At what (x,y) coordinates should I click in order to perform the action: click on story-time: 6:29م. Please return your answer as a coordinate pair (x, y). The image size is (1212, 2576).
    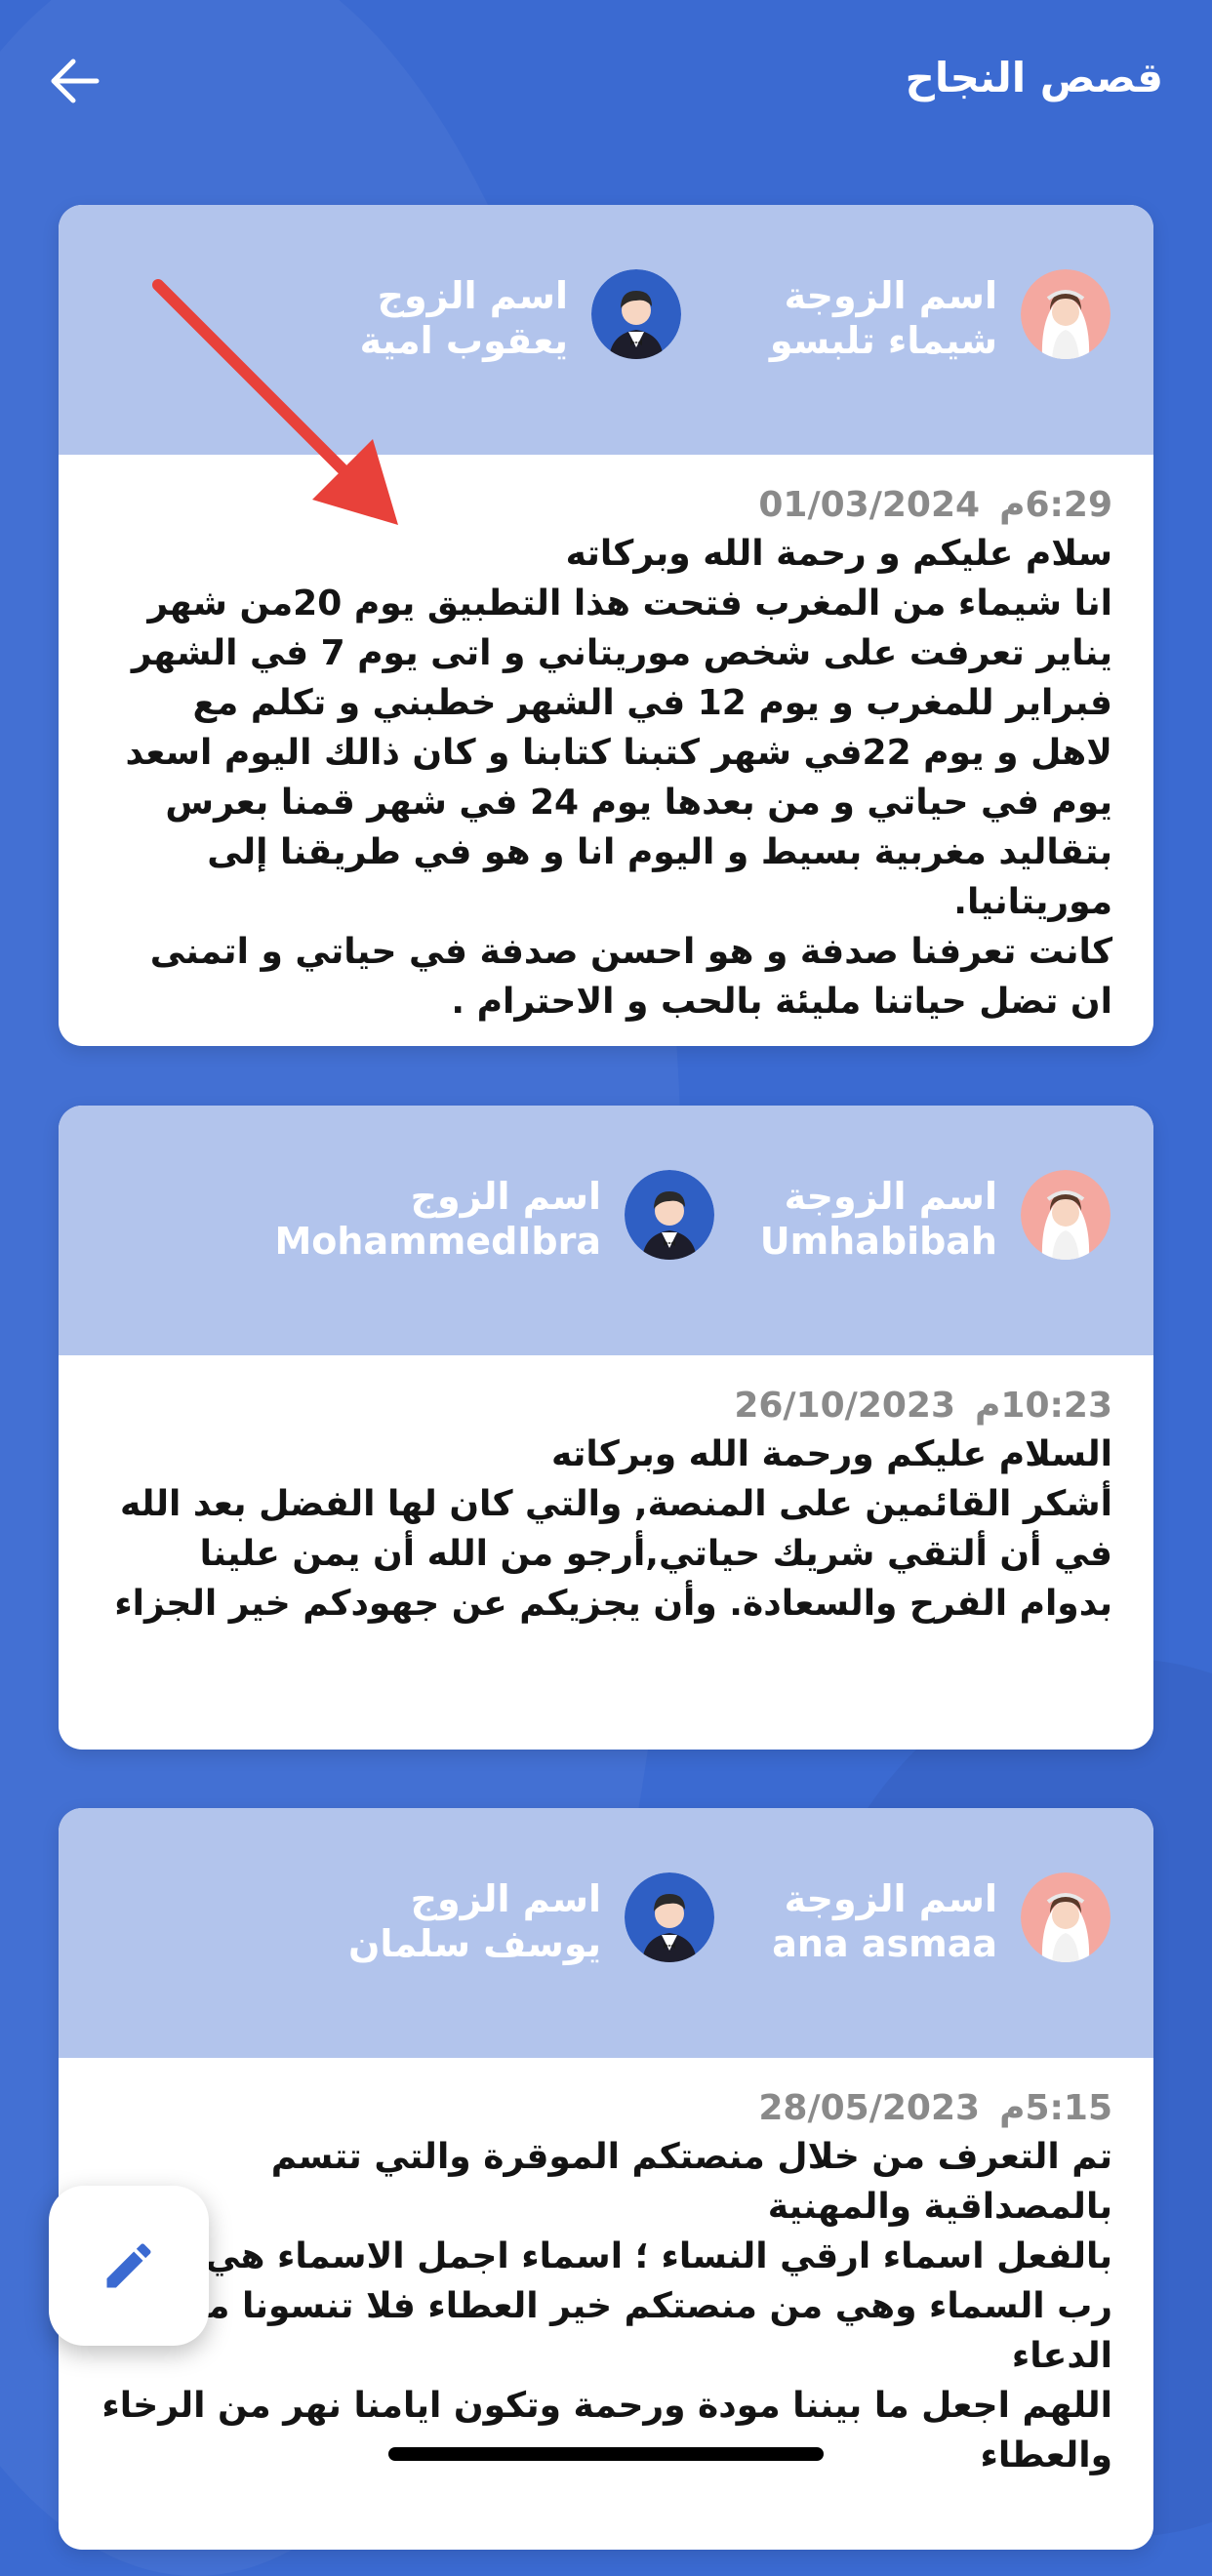
    Looking at the image, I should click on (1055, 505).